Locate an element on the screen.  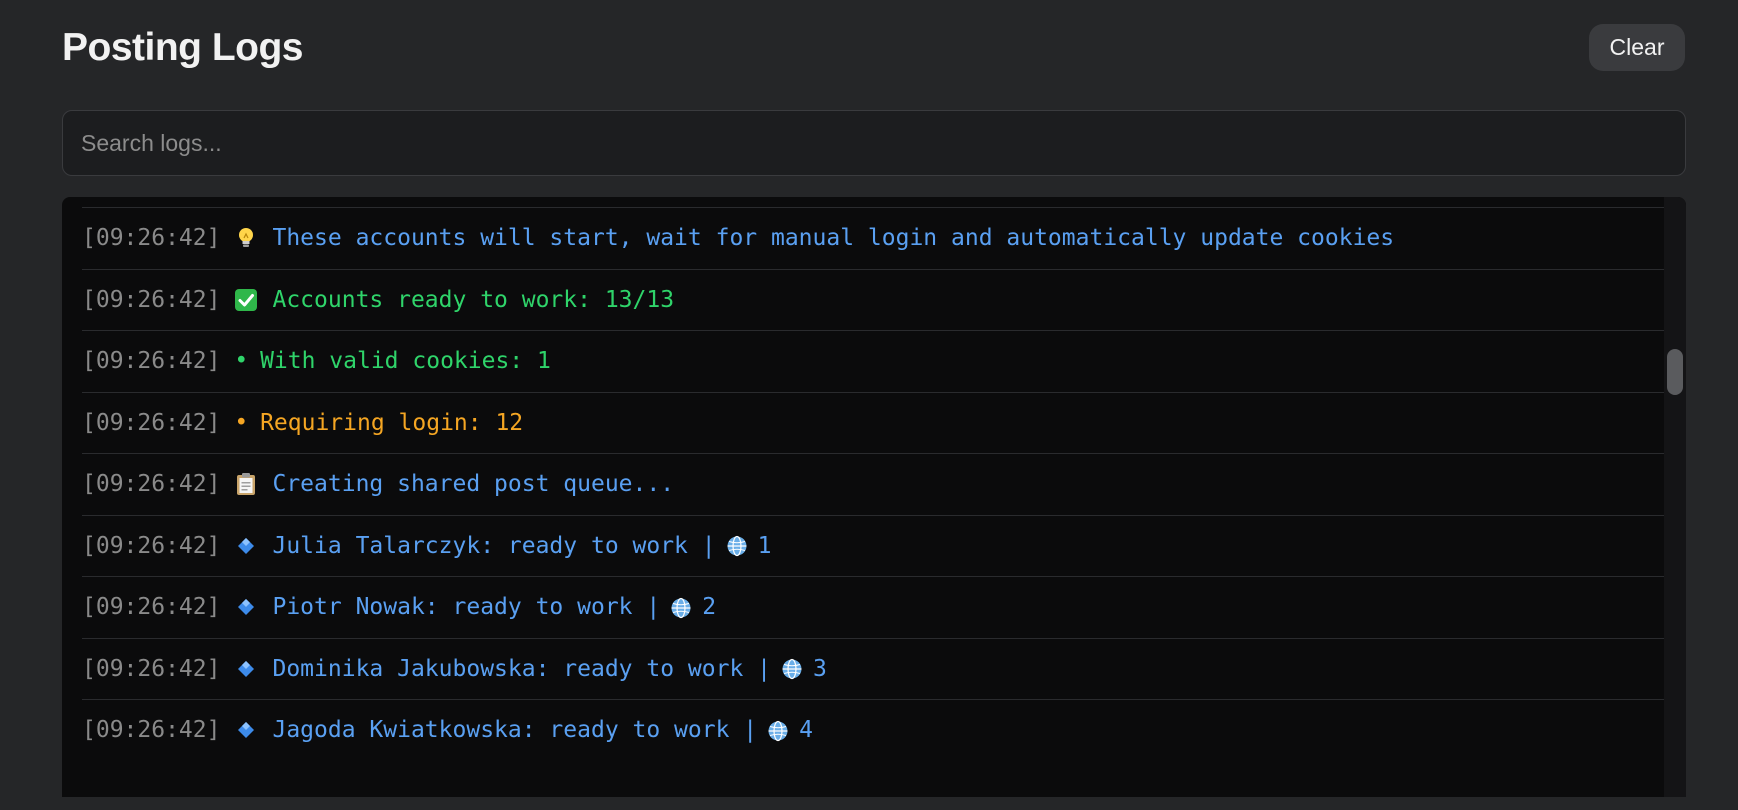
log-message: Jagoda Kwiatkowska: ready to work | 4 is located at coordinates (542, 730).